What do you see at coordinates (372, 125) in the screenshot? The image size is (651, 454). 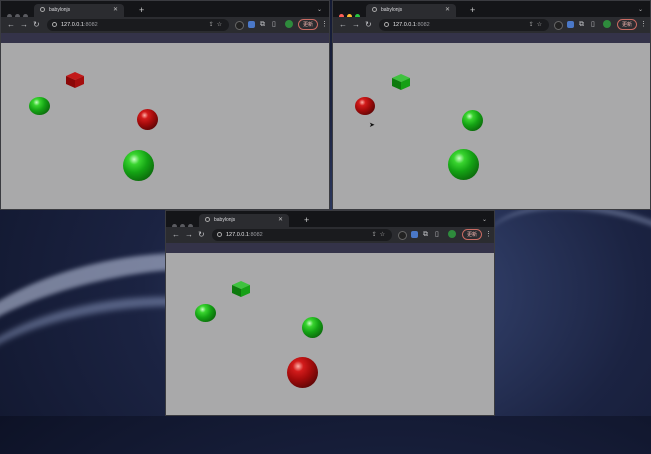 I see `mouse-cursor: ➤` at bounding box center [372, 125].